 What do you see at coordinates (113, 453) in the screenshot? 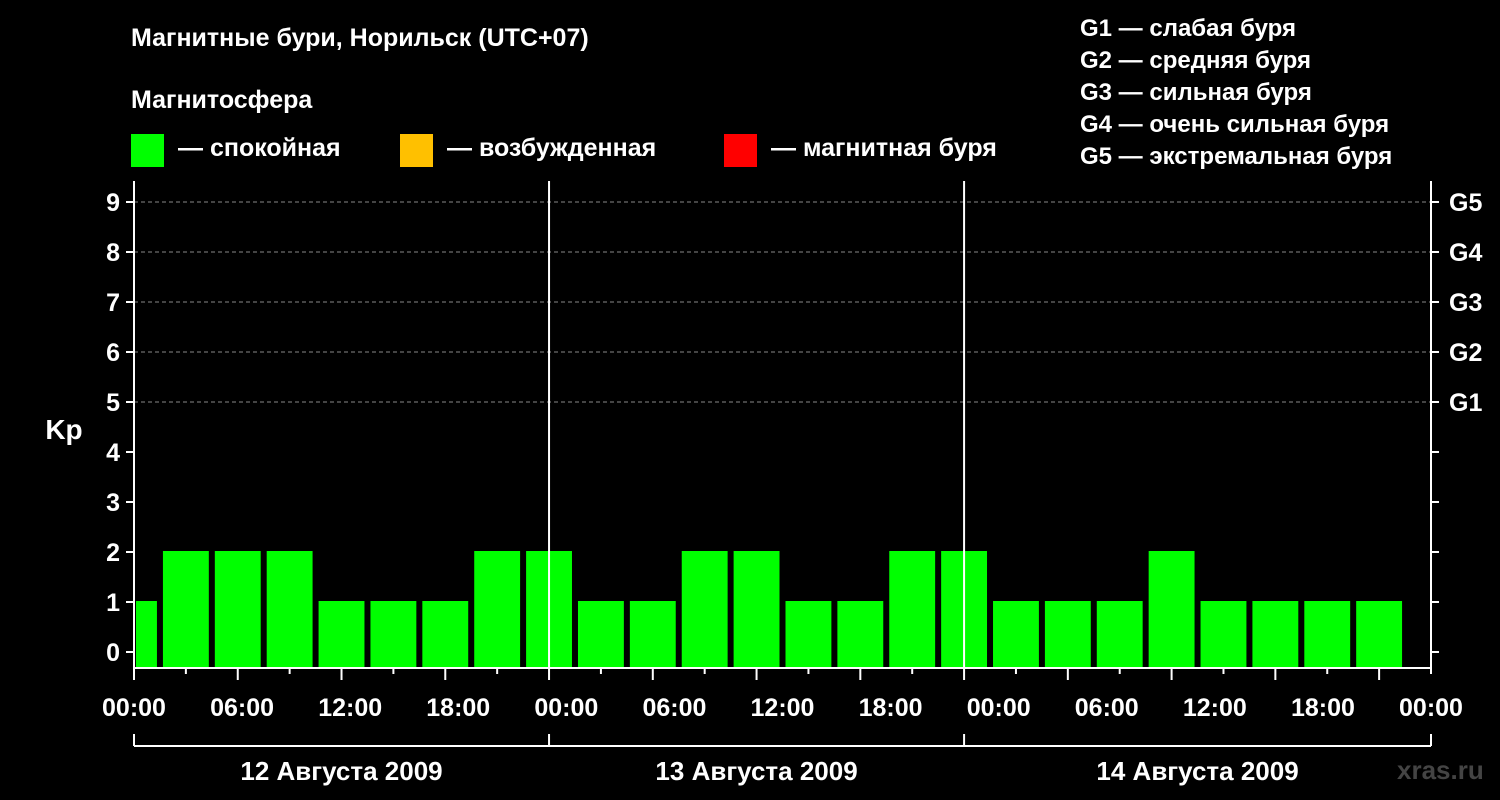
I see `y-tick-label: 4` at bounding box center [113, 453].